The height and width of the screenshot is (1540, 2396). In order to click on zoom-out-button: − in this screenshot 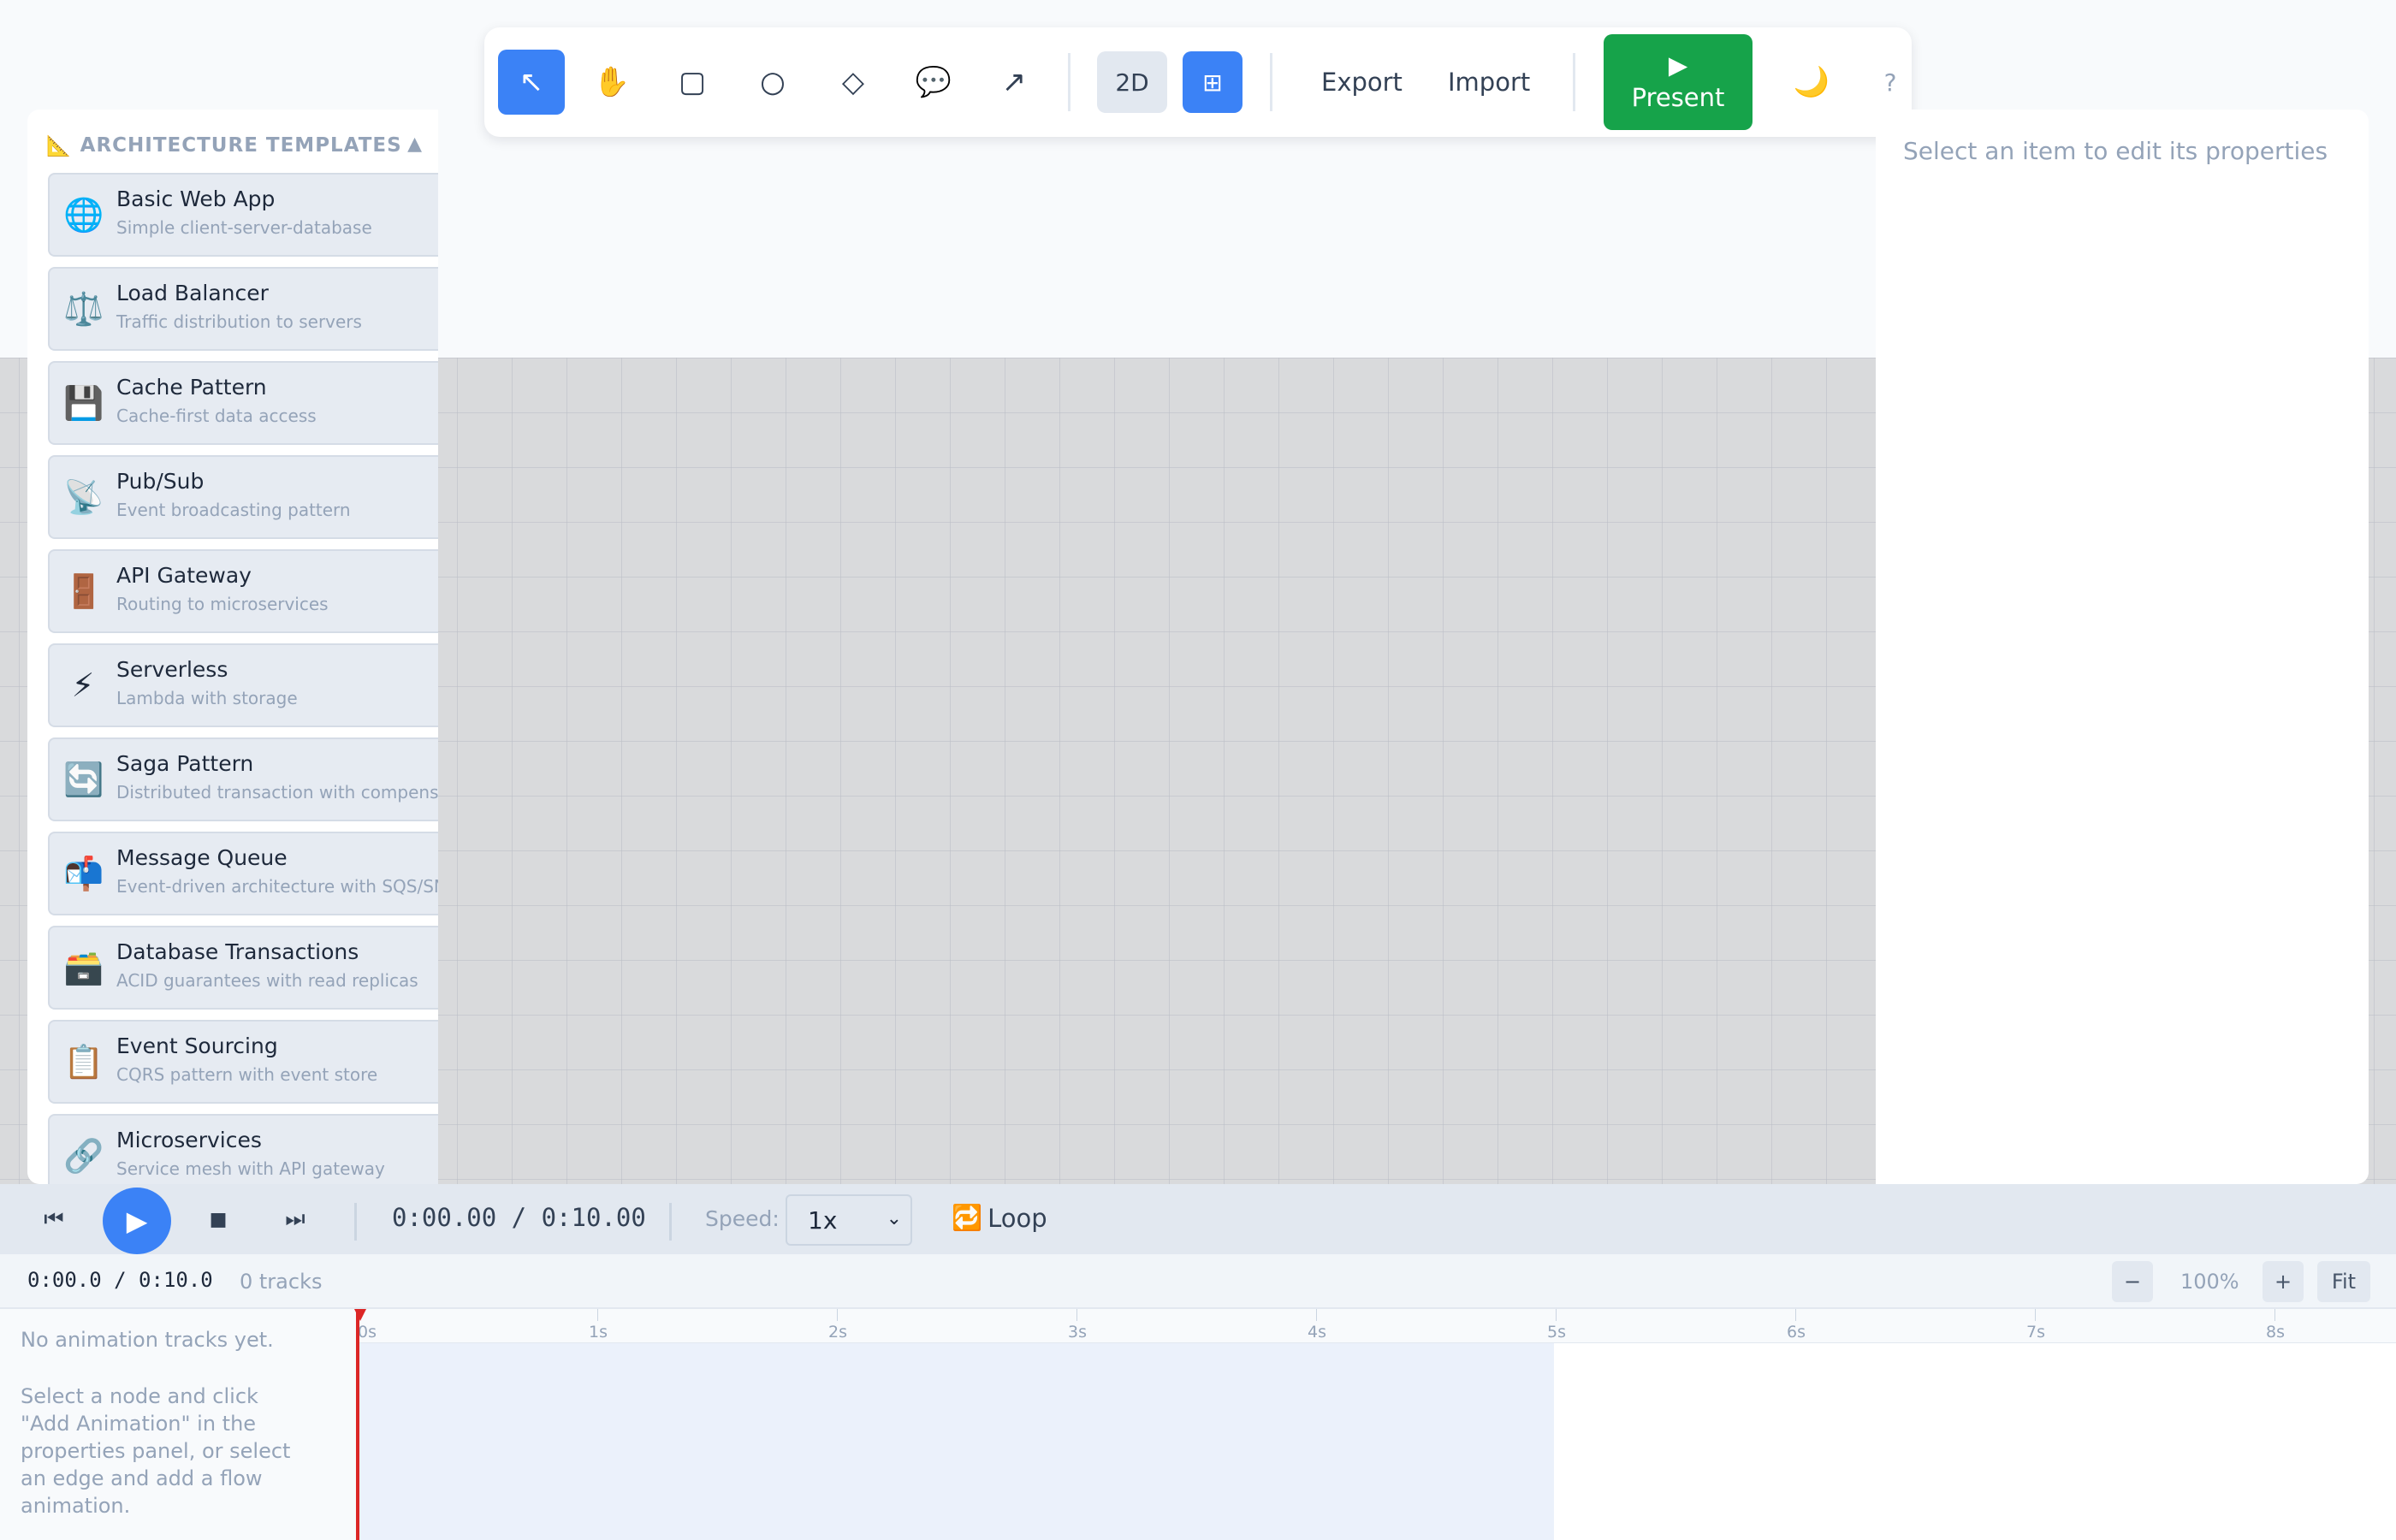, I will do `click(2132, 1281)`.